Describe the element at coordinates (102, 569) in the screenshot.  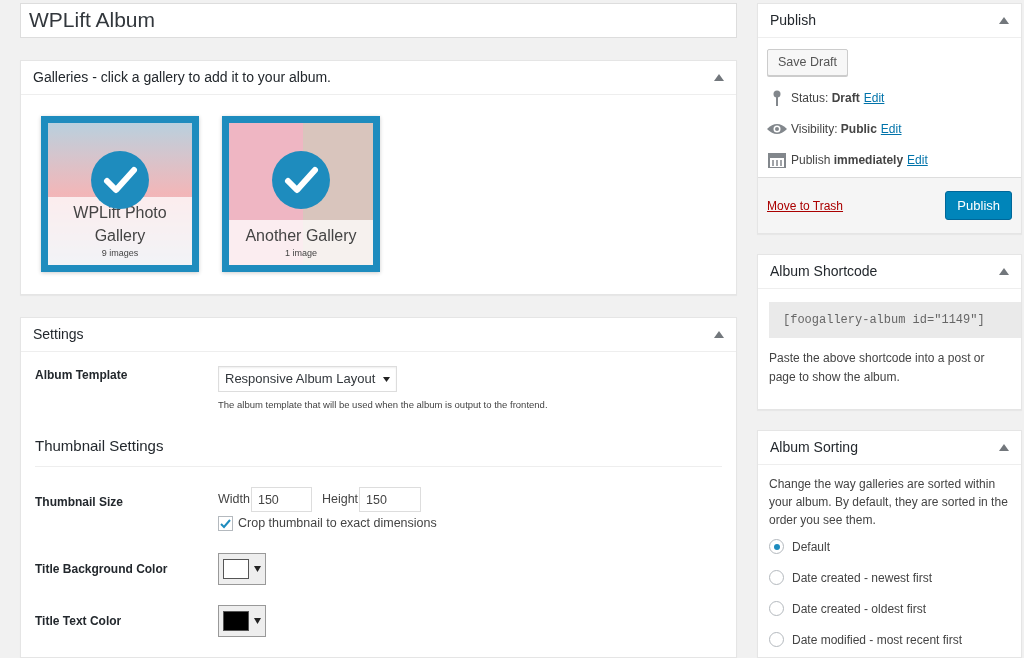
I see `setting-label: Title Background Color` at that location.